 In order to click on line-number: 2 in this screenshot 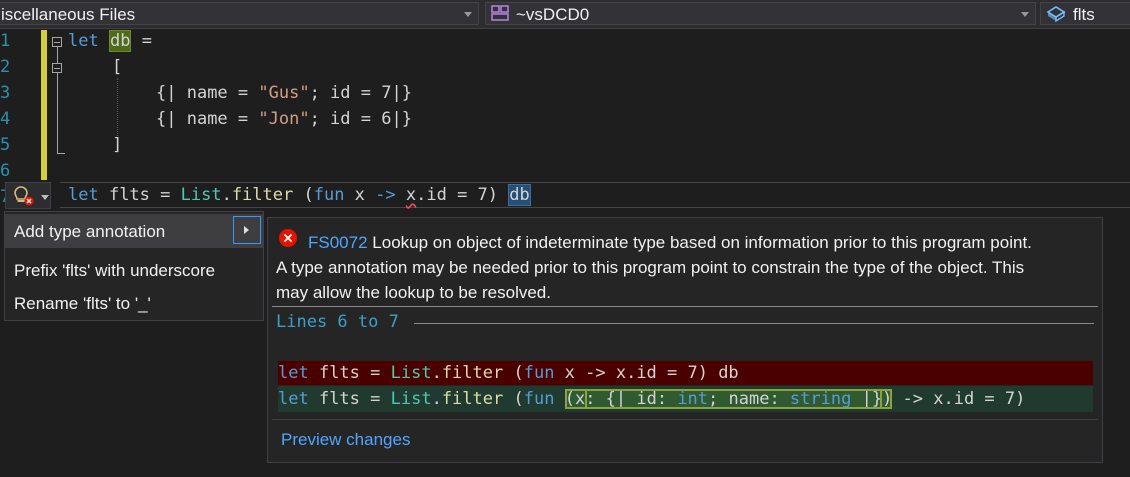, I will do `click(5, 67)`.